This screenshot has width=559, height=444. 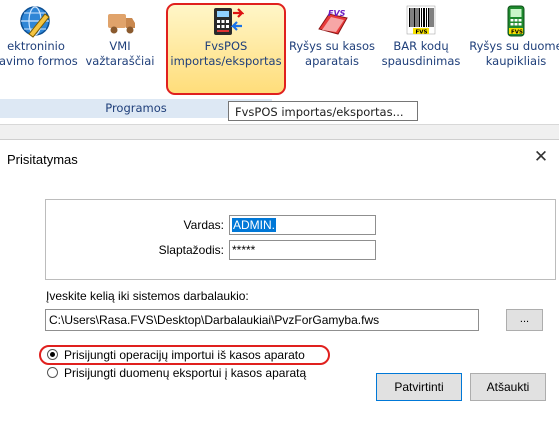 What do you see at coordinates (332, 21) in the screenshot?
I see `cash-register-icon: FVS` at bounding box center [332, 21].